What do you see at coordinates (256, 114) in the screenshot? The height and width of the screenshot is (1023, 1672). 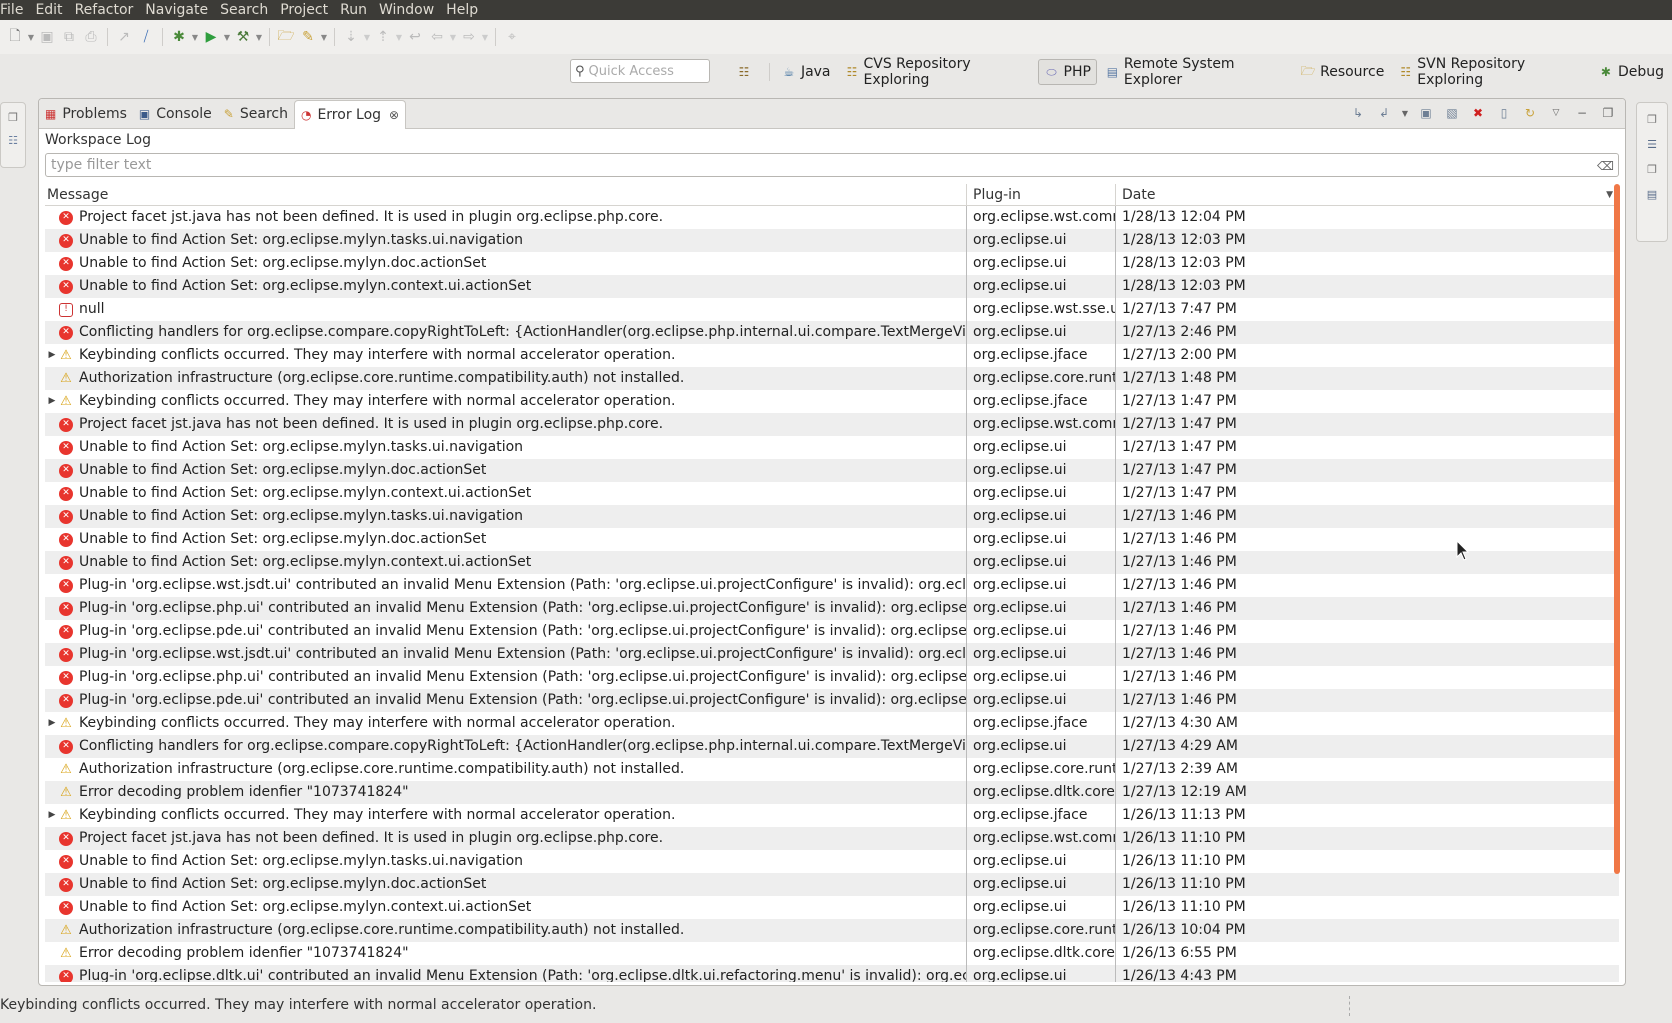 I see `tab-search: ✎ Search` at bounding box center [256, 114].